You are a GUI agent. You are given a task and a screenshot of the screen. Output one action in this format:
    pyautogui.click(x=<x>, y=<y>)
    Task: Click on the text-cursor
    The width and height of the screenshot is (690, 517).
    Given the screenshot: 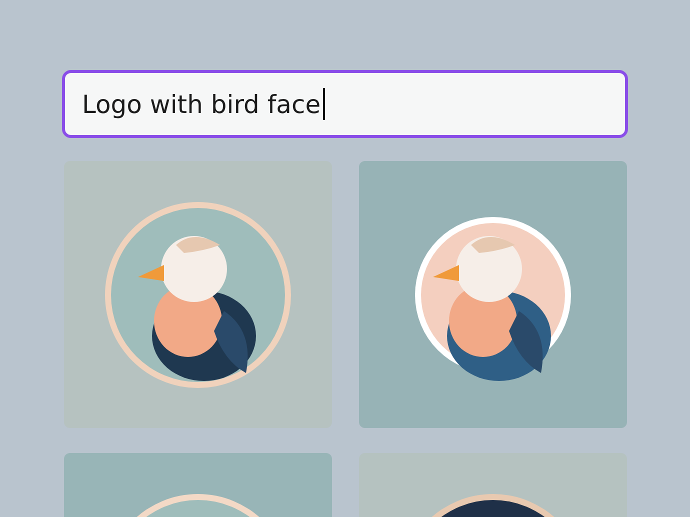 What is the action you would take?
    pyautogui.click(x=323, y=104)
    